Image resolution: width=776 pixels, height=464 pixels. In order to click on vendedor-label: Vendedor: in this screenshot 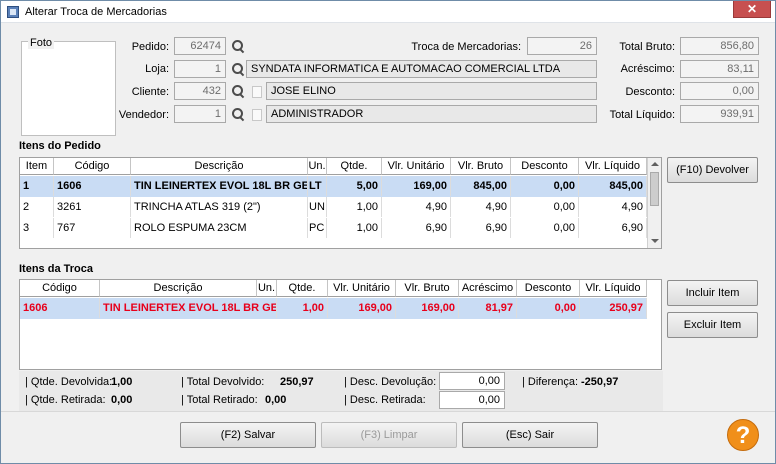, I will do `click(143, 115)`.